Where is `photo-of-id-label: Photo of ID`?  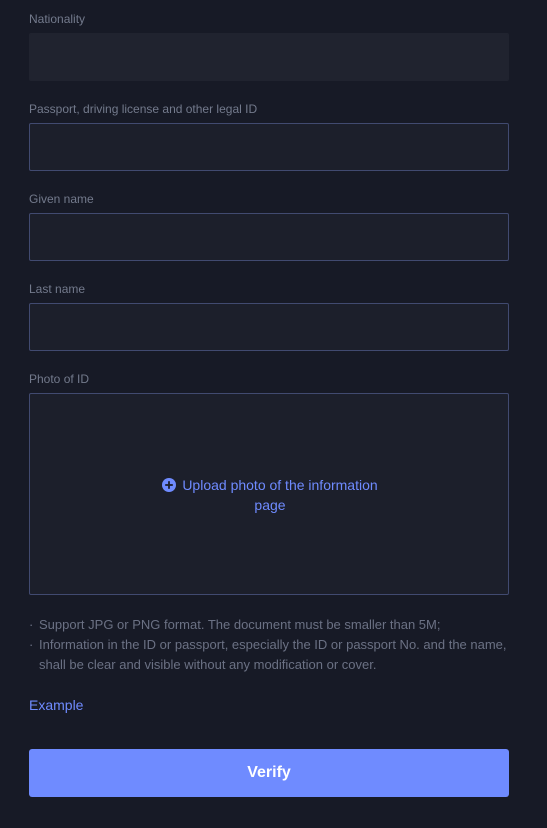
photo-of-id-label: Photo of ID is located at coordinates (59, 379).